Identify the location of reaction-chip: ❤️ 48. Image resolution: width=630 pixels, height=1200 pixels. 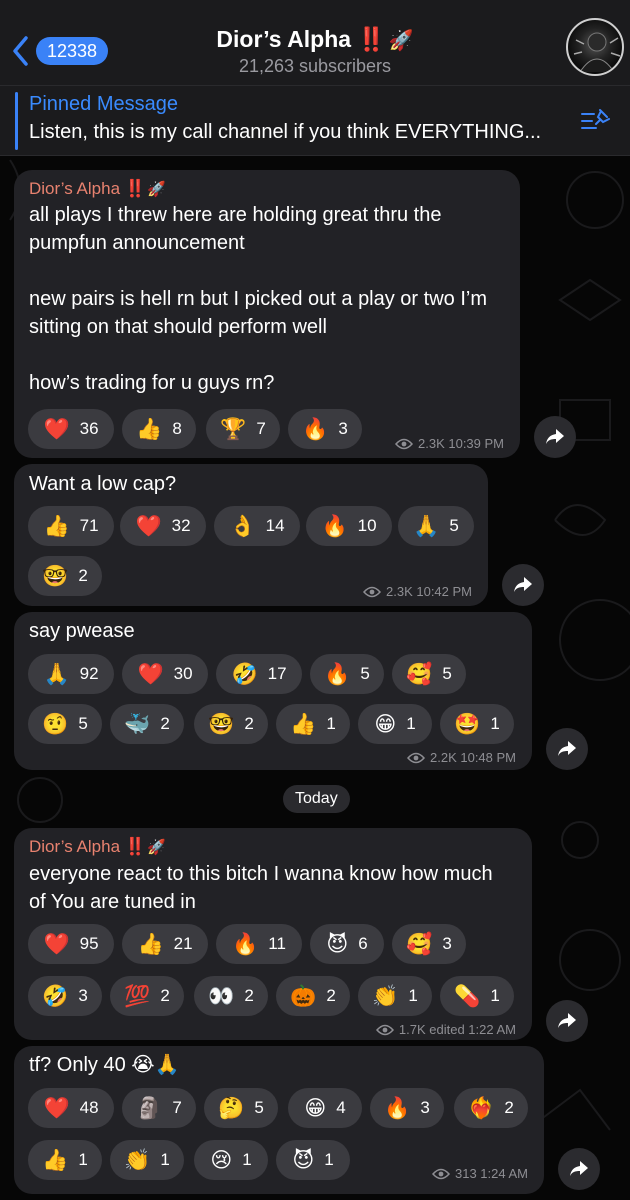
(71, 1108).